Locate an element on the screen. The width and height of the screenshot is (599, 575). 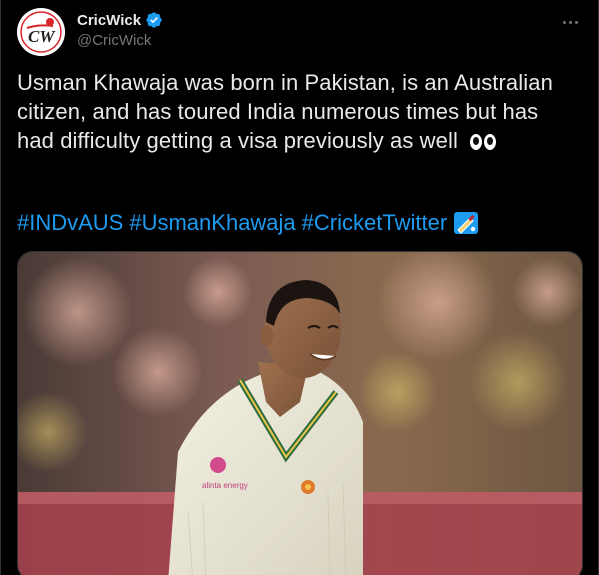
cricwick-logo-icon: CW is located at coordinates (41, 32).